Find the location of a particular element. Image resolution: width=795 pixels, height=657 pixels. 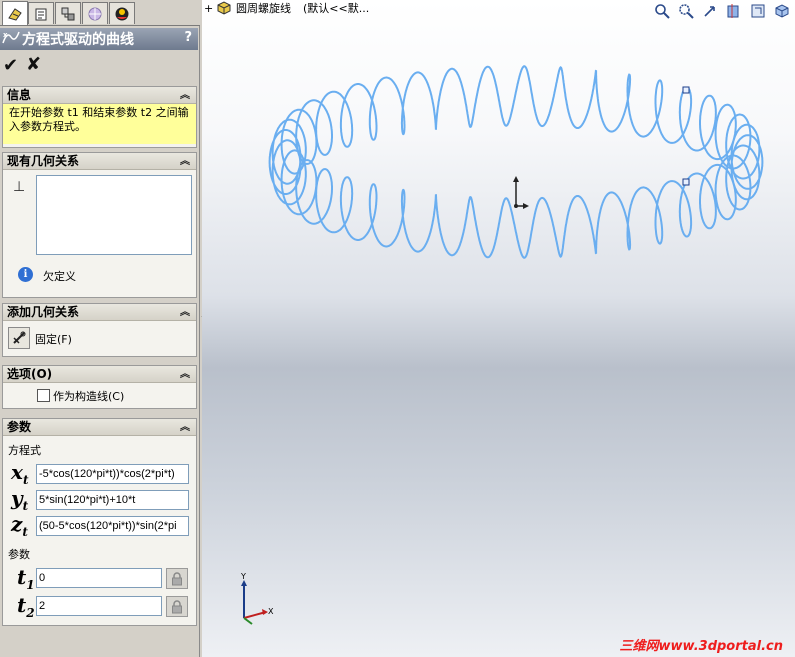

y-var-label: yt is located at coordinates (20, 499).